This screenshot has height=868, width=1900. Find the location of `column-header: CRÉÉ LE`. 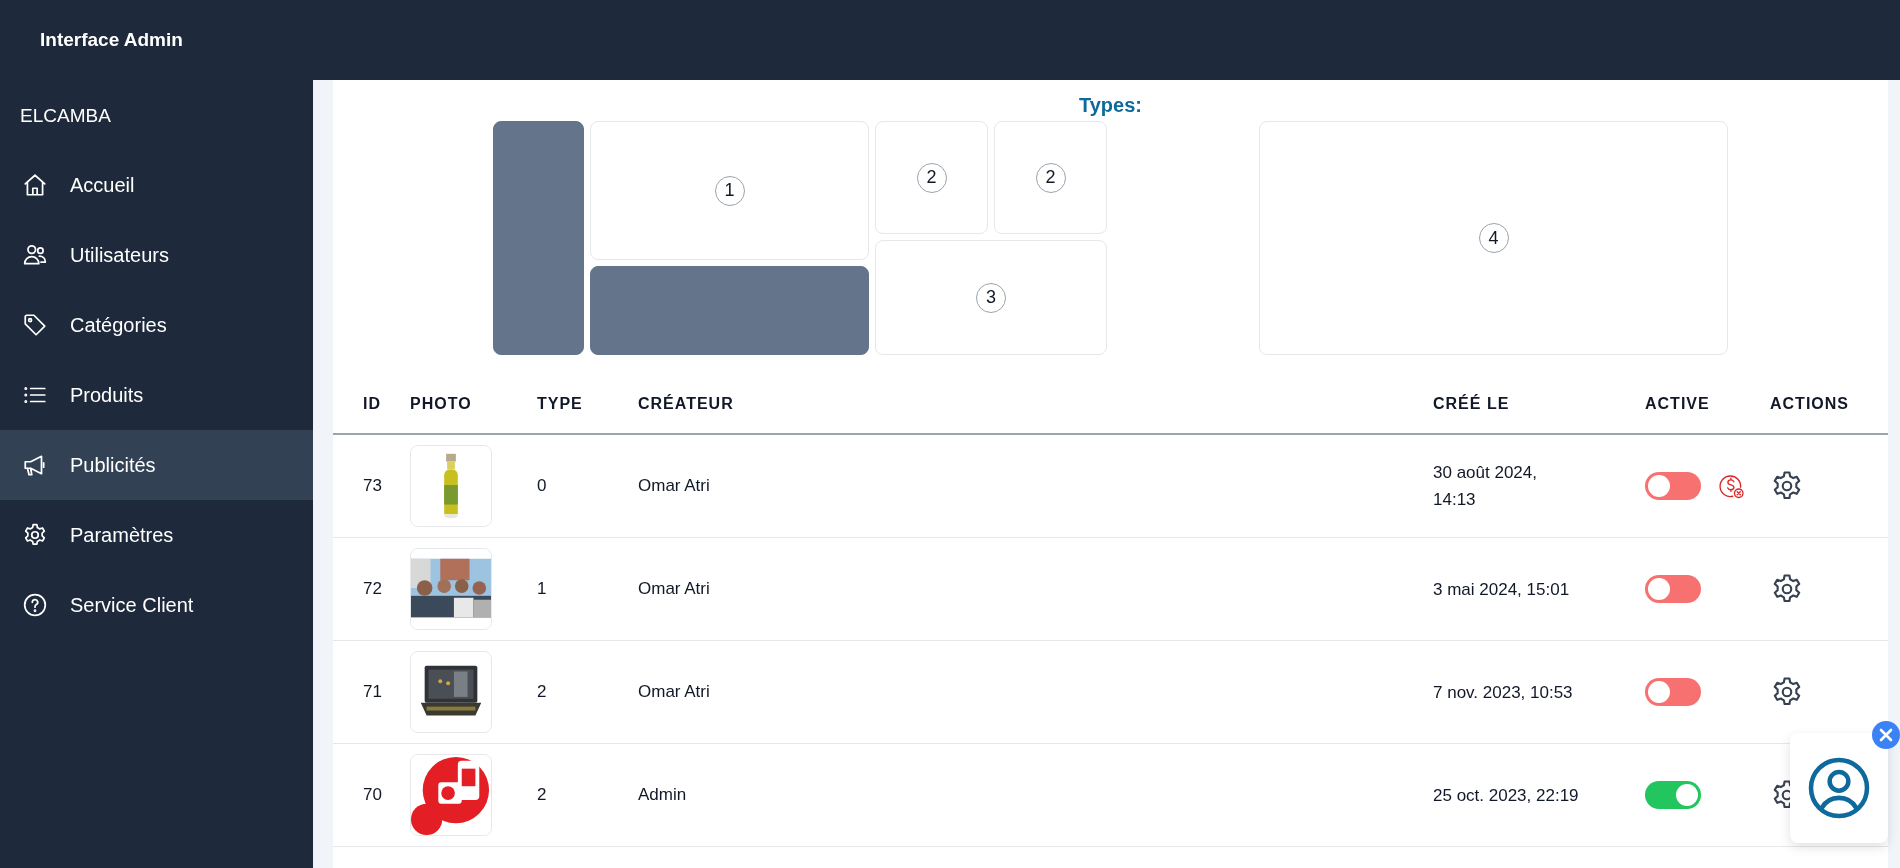

column-header: CRÉÉ LE is located at coordinates (1527, 404).